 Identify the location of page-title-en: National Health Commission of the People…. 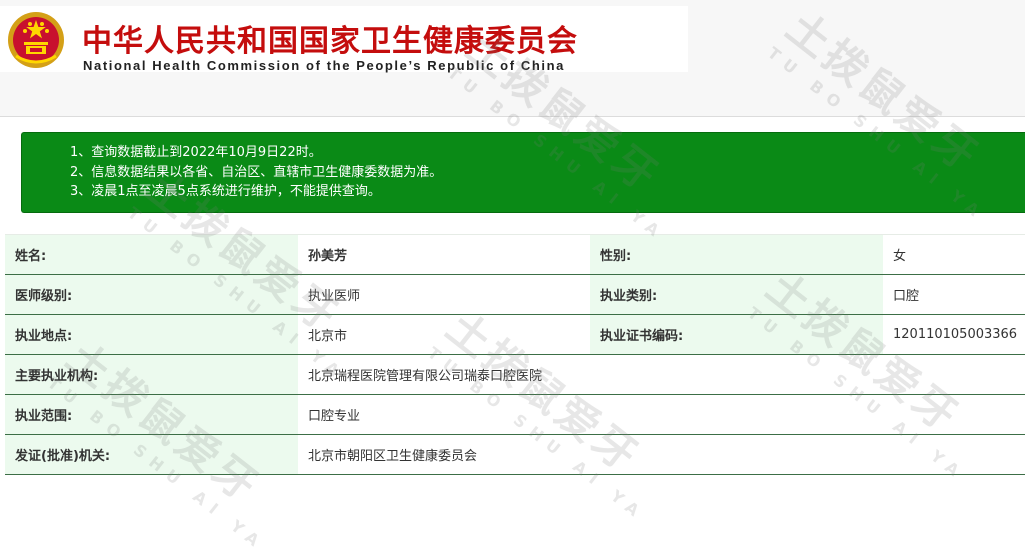
(324, 65).